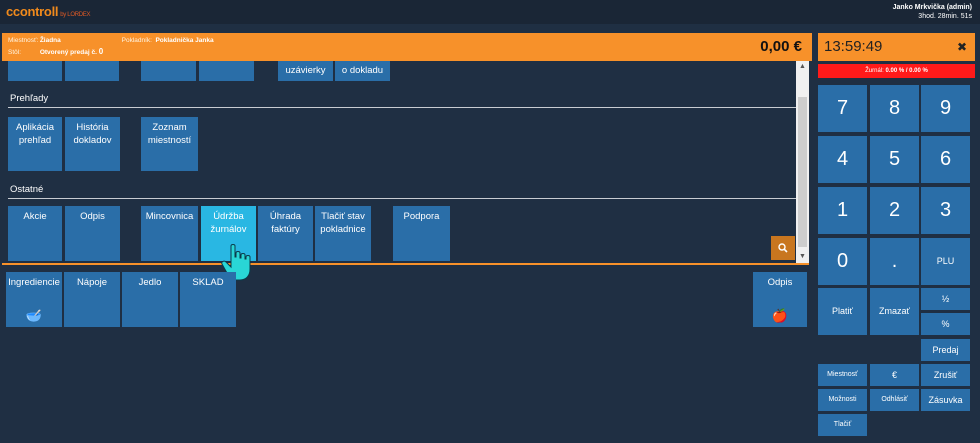  What do you see at coordinates (932, 12) in the screenshot?
I see `user-info: Janko Mrkvička (admin) 3hod. 28min. 51s` at bounding box center [932, 12].